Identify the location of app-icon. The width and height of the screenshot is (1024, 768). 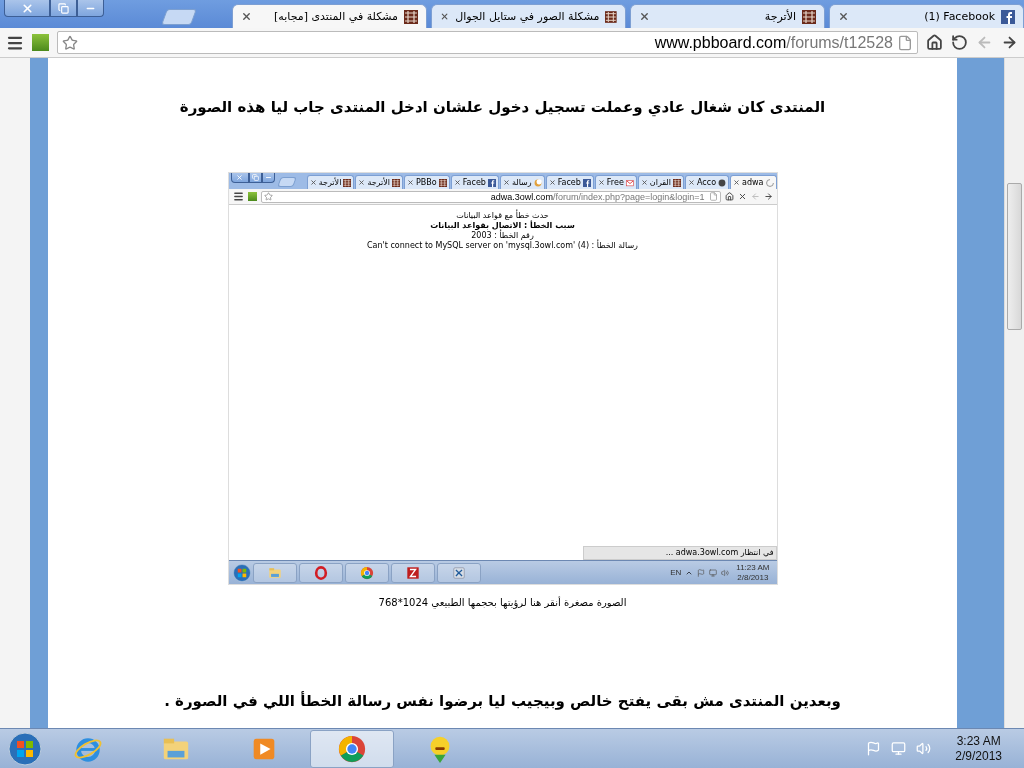
(252, 196).